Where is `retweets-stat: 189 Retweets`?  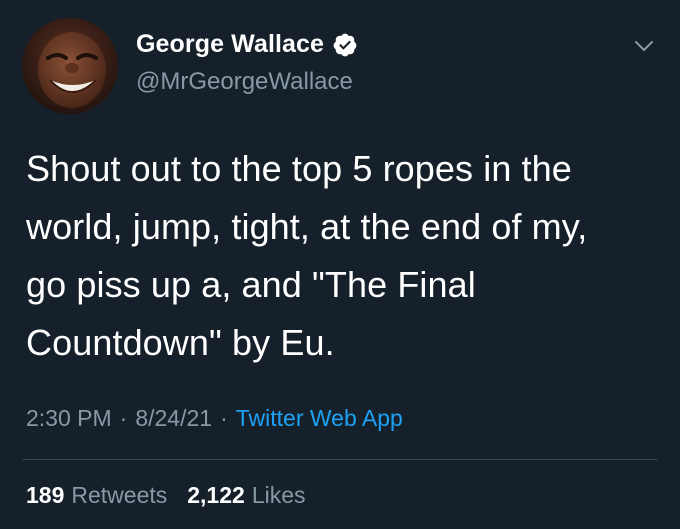 retweets-stat: 189 Retweets is located at coordinates (96, 495).